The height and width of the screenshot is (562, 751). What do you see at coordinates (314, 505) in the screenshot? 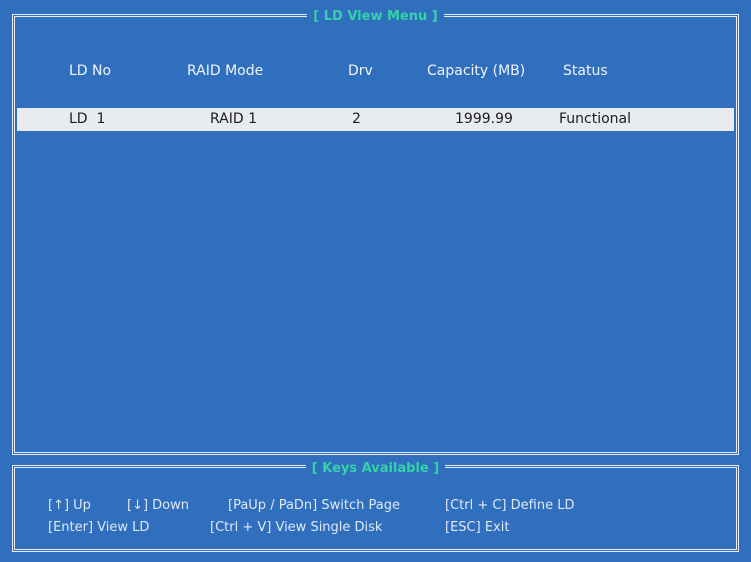
I see `key-switch-page: [PaUp / PaDn] Switch Page` at bounding box center [314, 505].